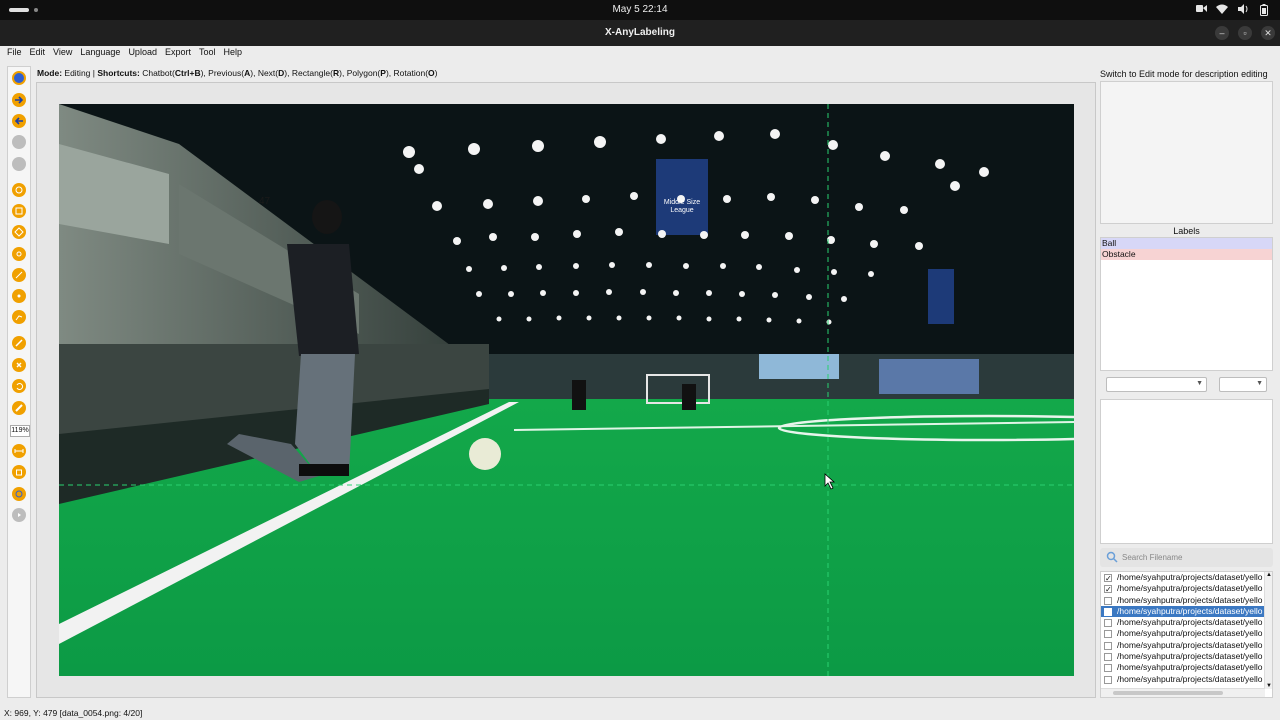 The height and width of the screenshot is (720, 1280). I want to click on zoom-level-input: 119%, so click(20, 431).